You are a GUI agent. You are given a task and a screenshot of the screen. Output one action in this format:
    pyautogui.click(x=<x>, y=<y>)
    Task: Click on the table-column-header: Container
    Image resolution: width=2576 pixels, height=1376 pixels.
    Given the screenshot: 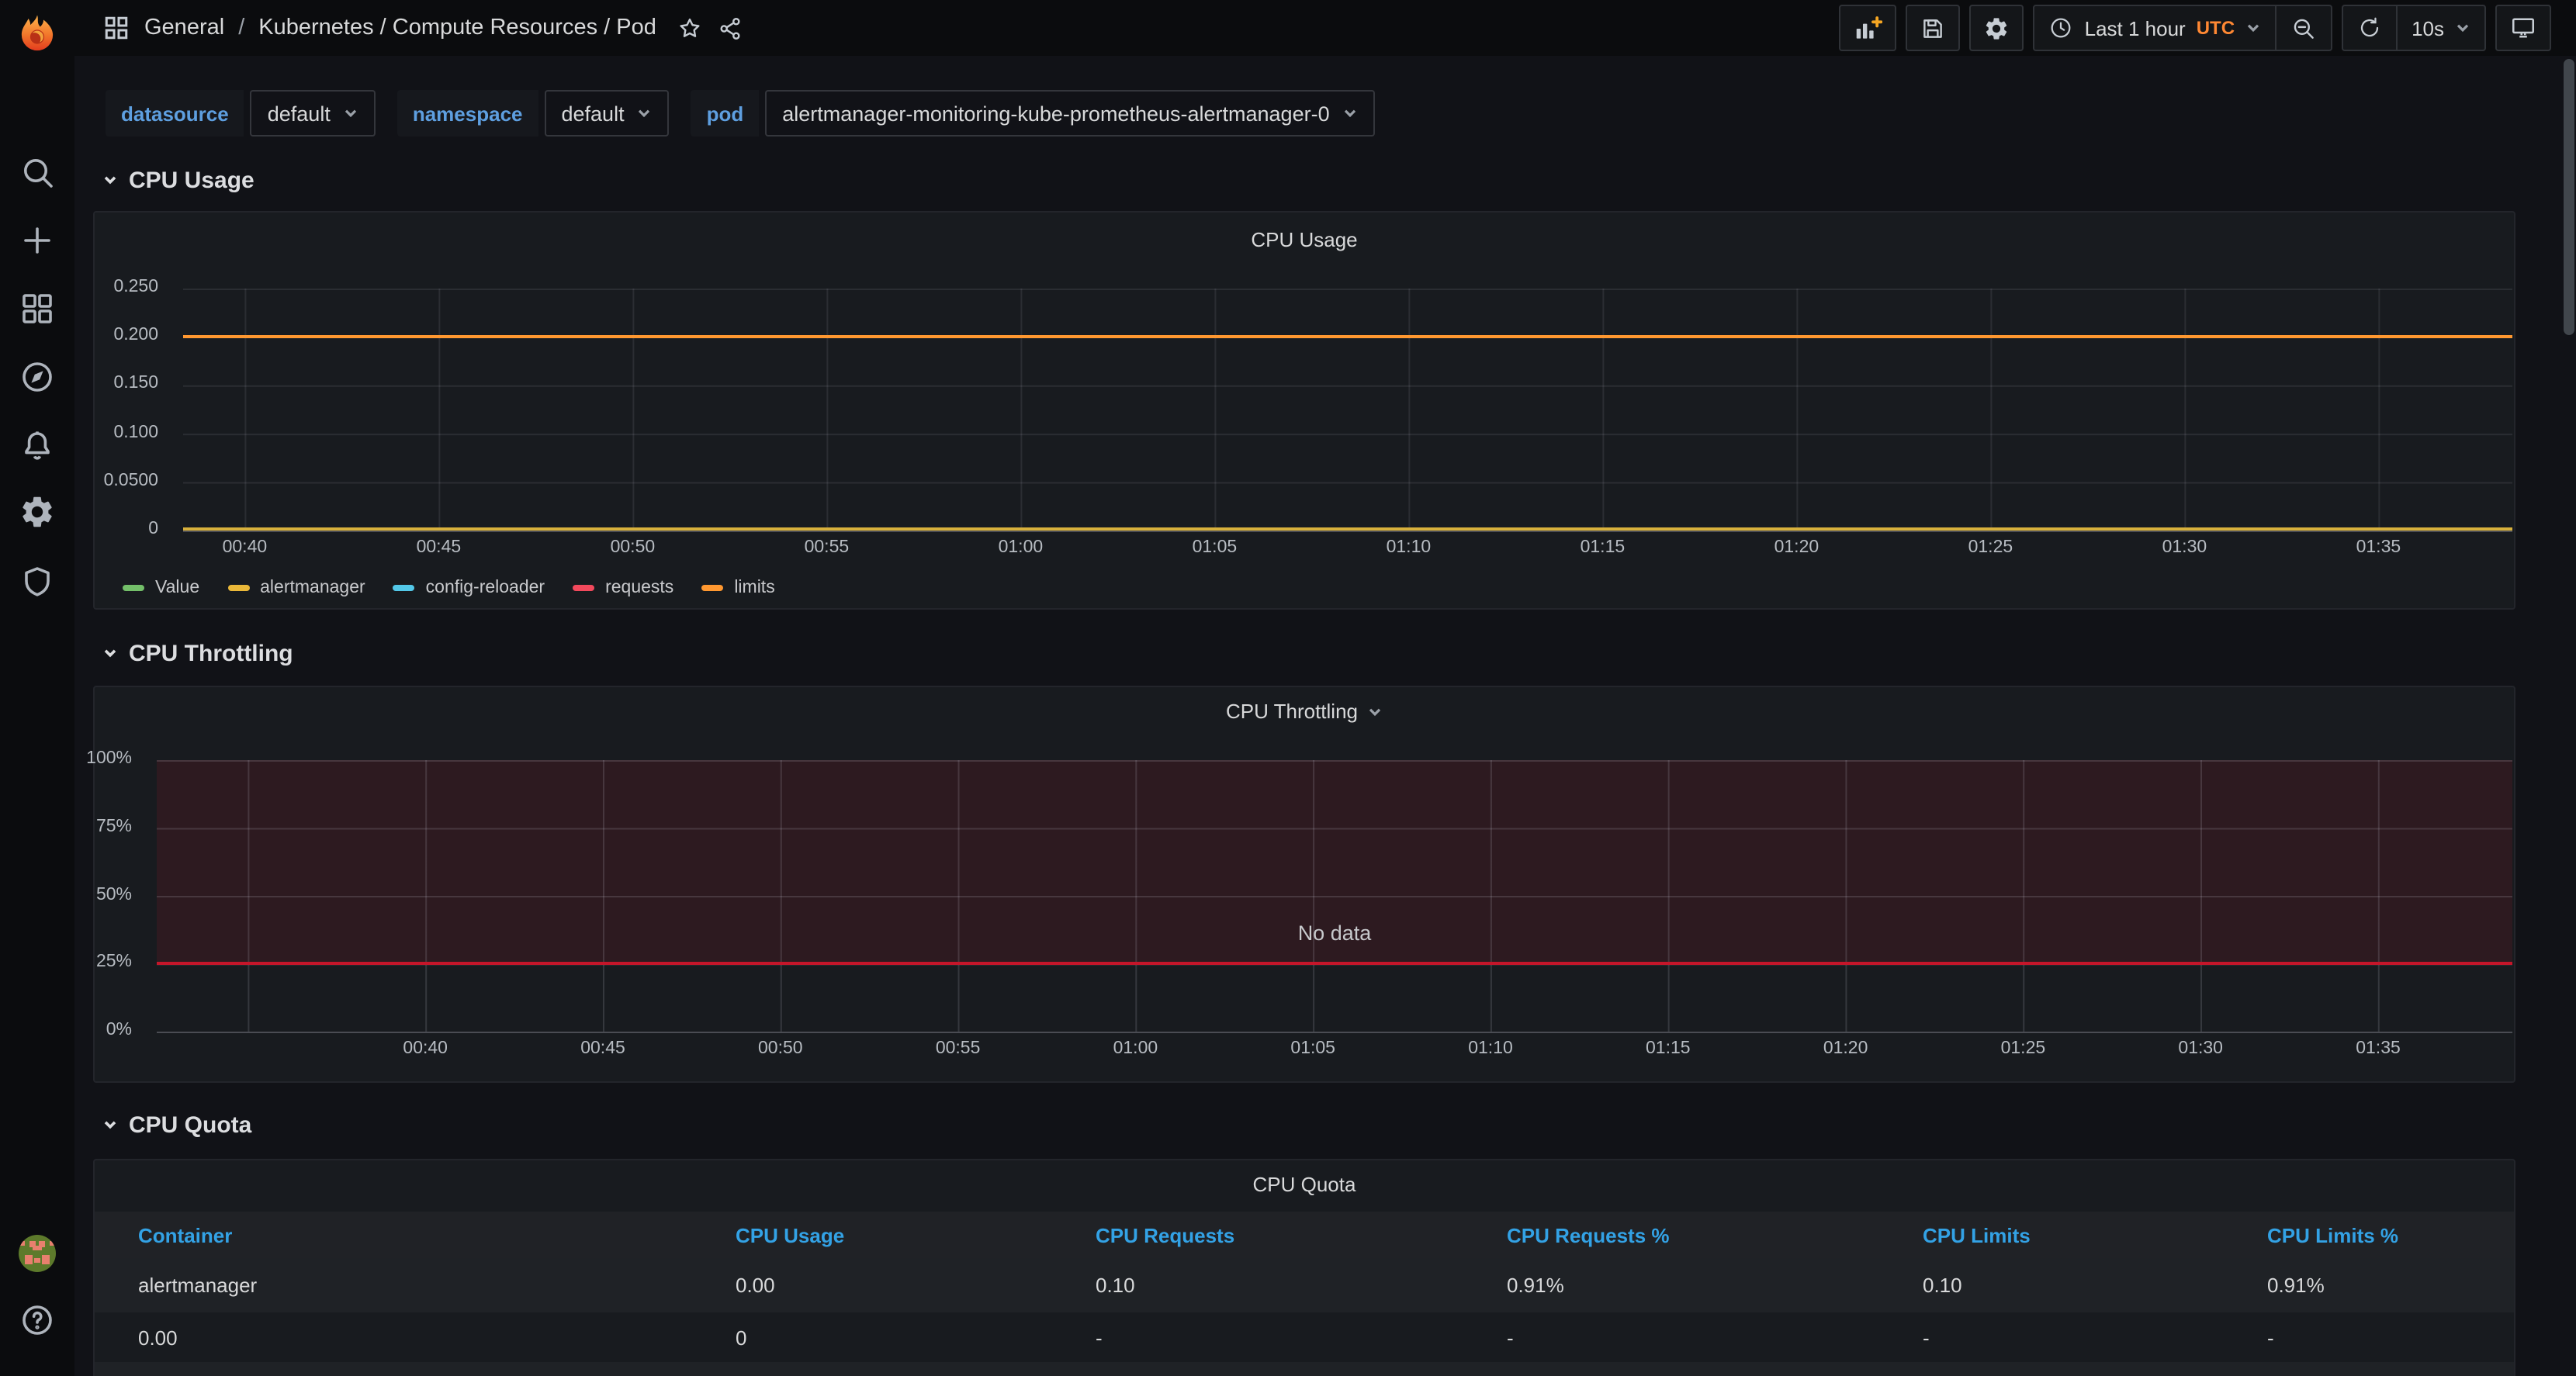 What is the action you would take?
    pyautogui.click(x=437, y=1234)
    